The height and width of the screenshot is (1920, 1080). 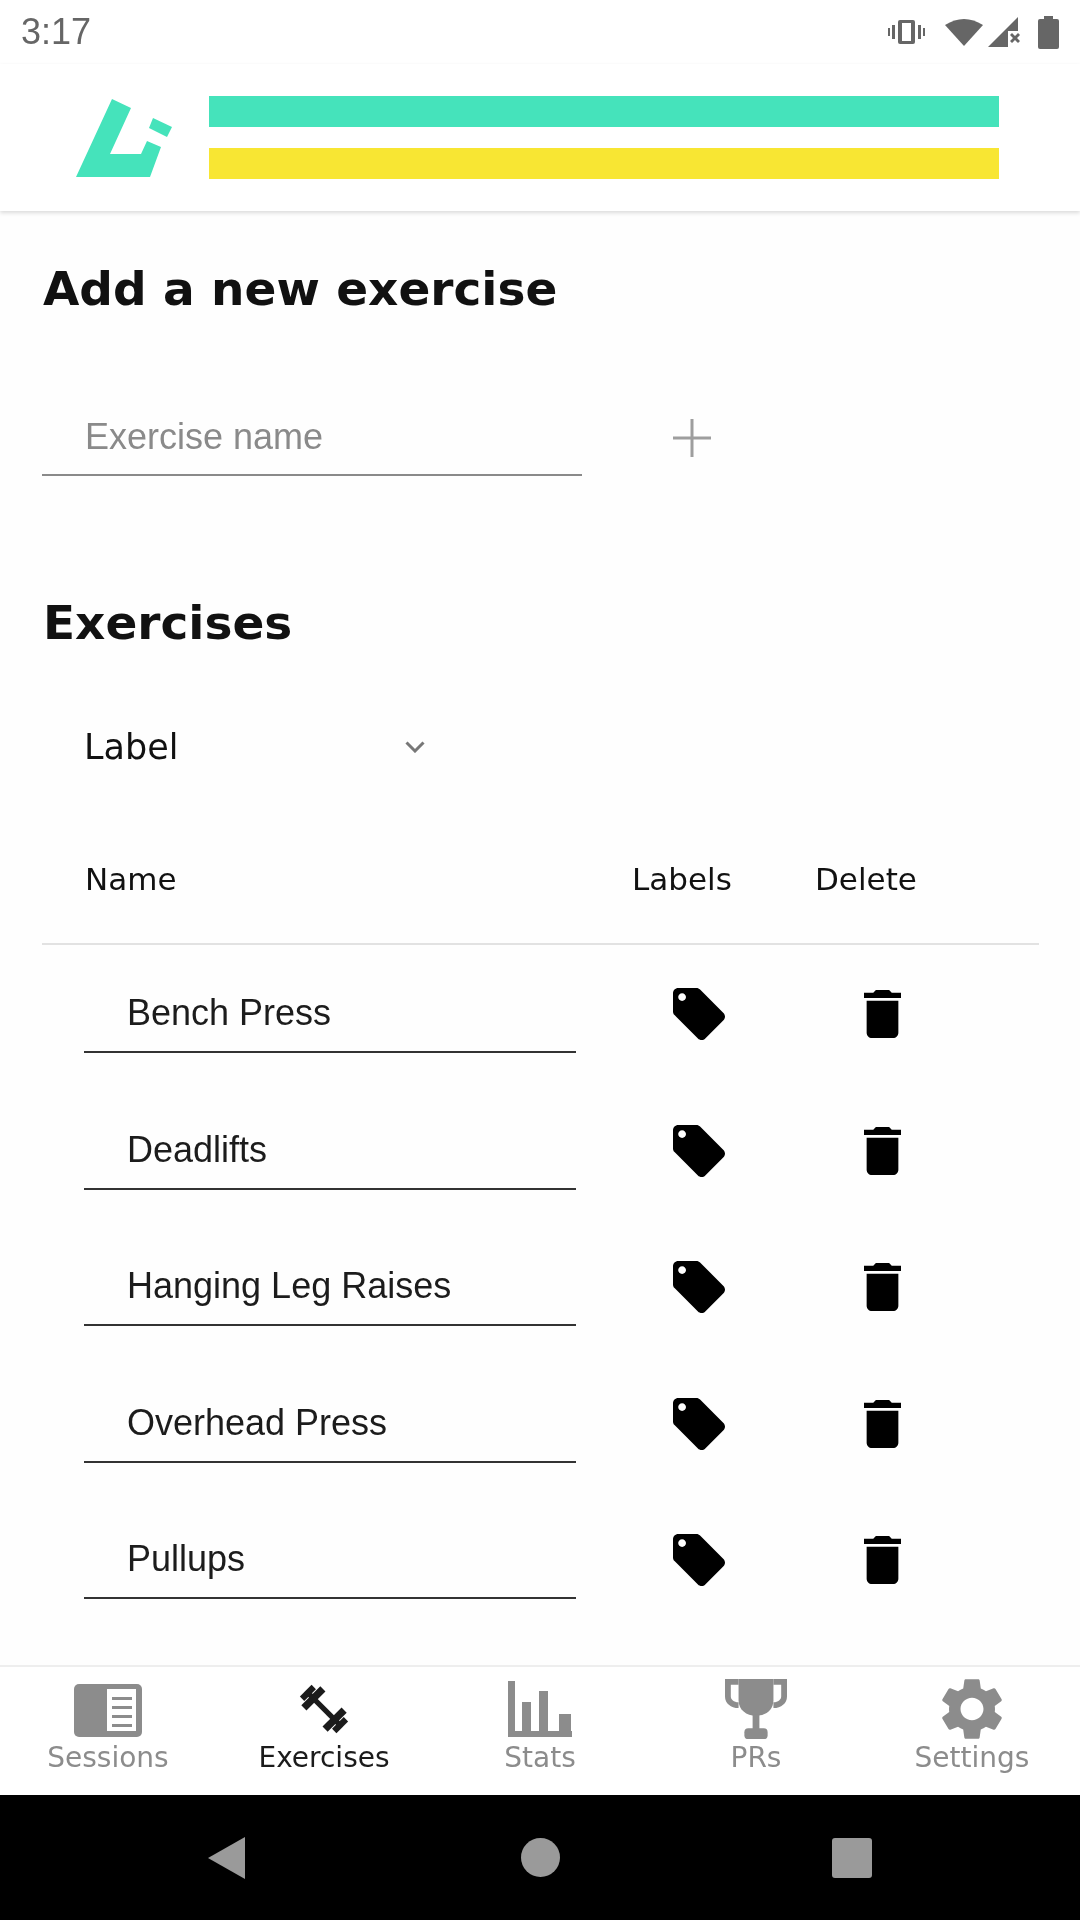 I want to click on column-header: Delete, so click(x=866, y=879).